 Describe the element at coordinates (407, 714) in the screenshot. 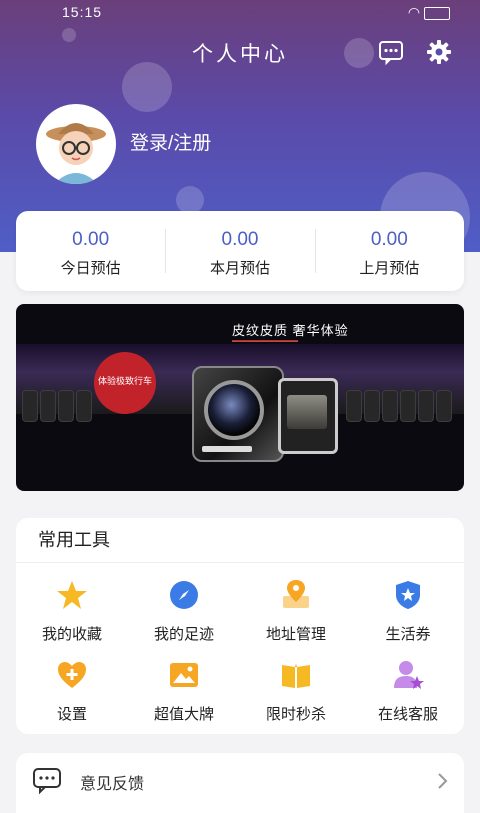

I see `tool-label: 在线客服` at that location.